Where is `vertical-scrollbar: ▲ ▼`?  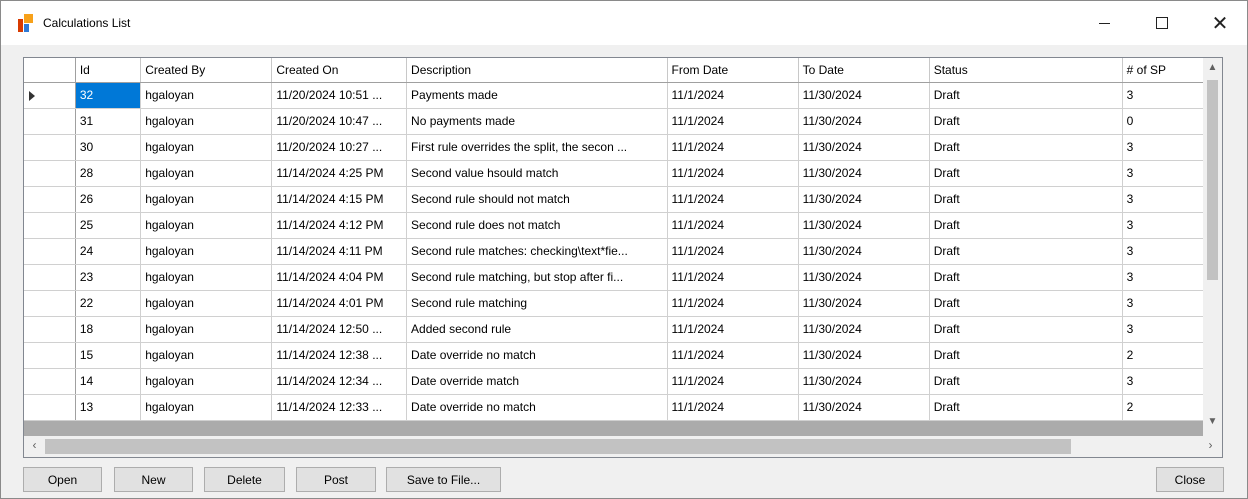 vertical-scrollbar: ▲ ▼ is located at coordinates (1212, 247).